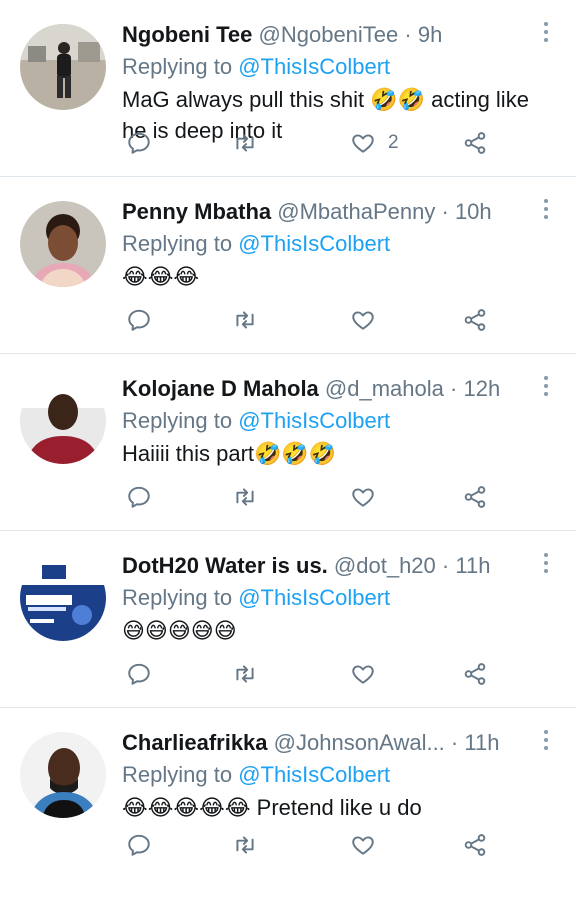  I want to click on tweet-header: Ngobeni Tee @NgobeniTee · 9h, so click(329, 35).